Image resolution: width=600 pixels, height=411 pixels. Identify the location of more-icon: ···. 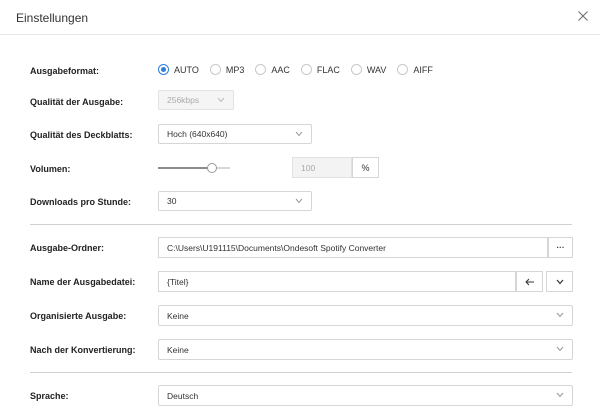
(560, 247).